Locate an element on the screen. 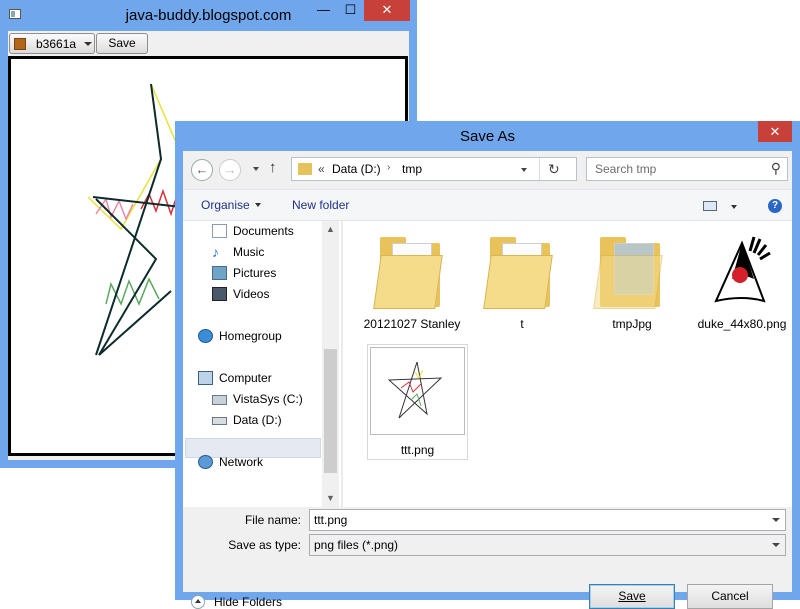 The image size is (800, 609). dialog-close-button: ✕ is located at coordinates (775, 131).